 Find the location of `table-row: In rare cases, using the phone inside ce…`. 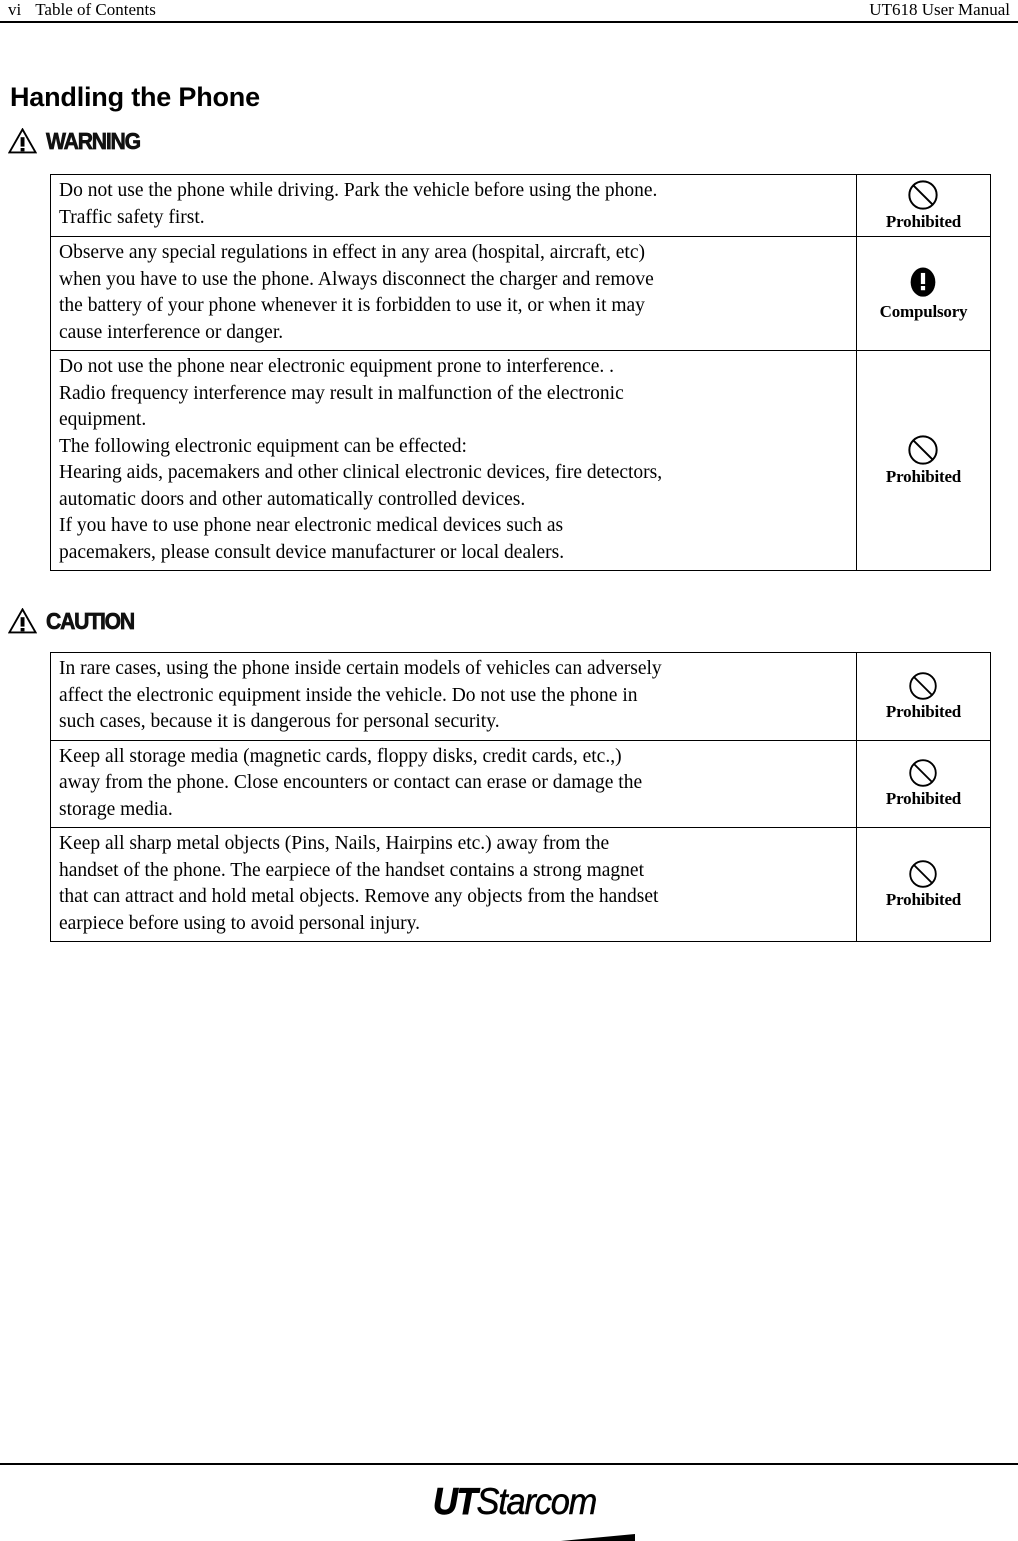

table-row: In rare cases, using the phone inside ce… is located at coordinates (520, 696).